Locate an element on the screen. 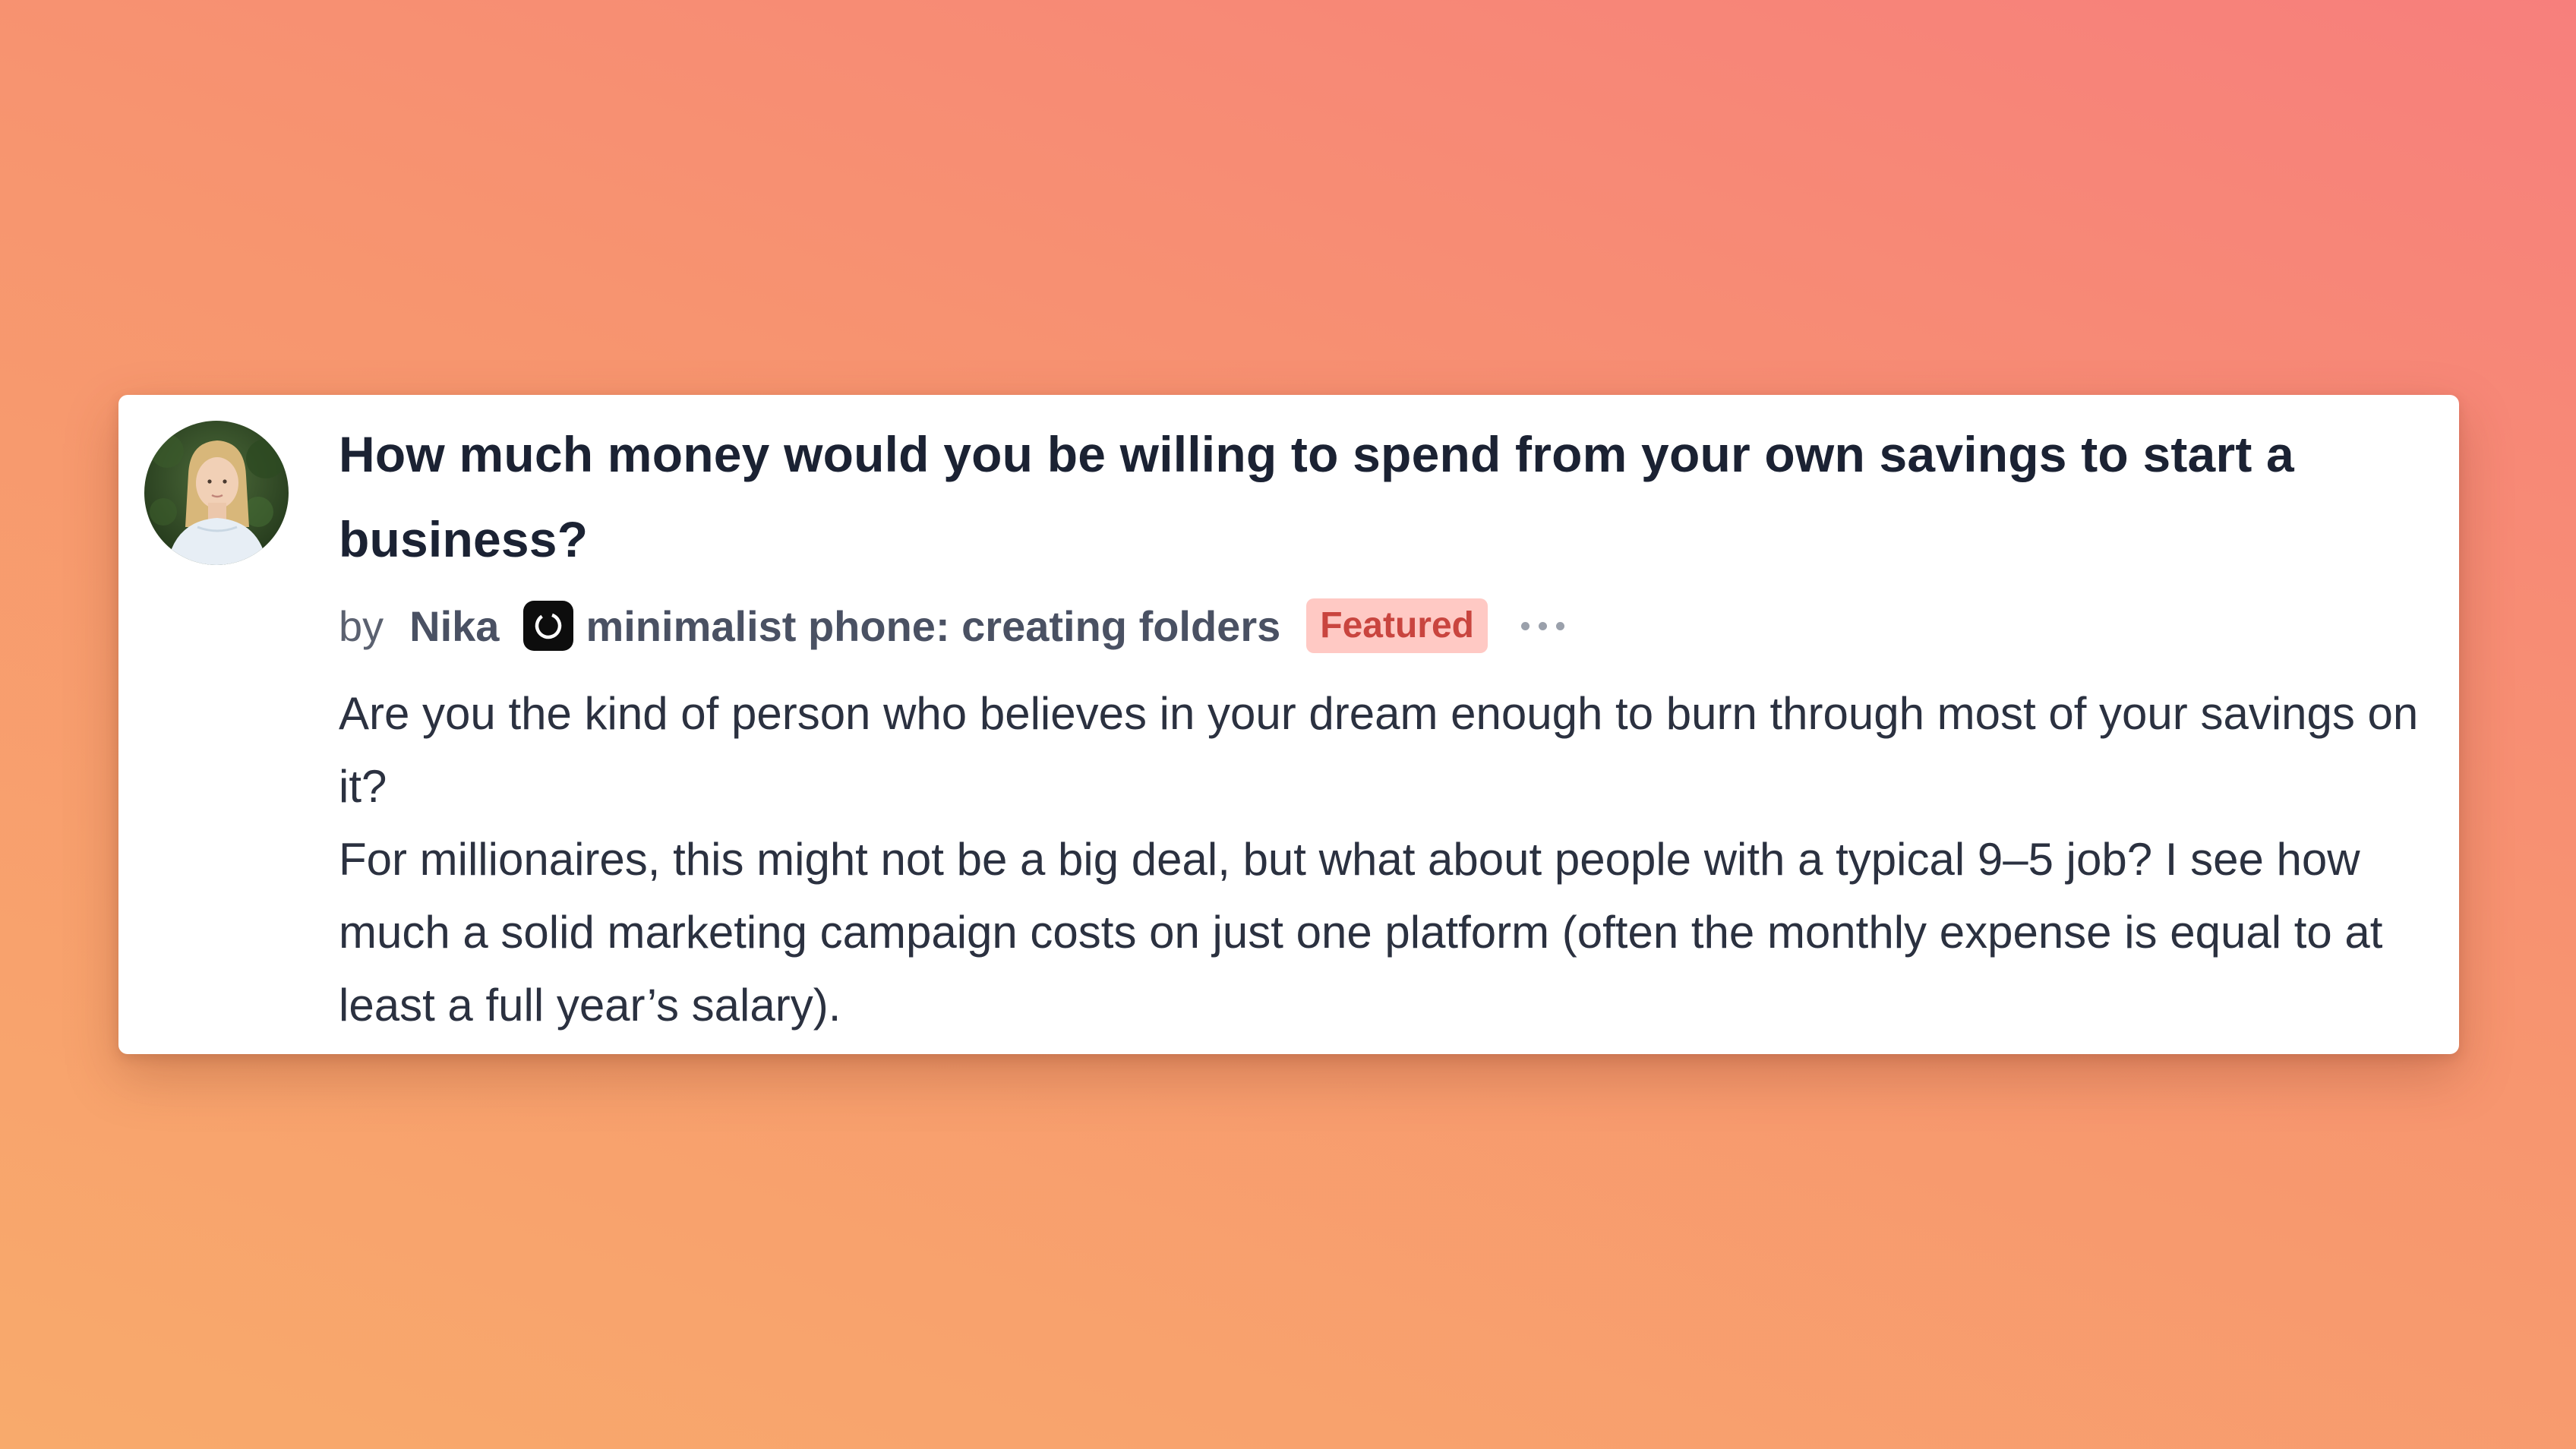  author-name: Nika is located at coordinates (454, 626).